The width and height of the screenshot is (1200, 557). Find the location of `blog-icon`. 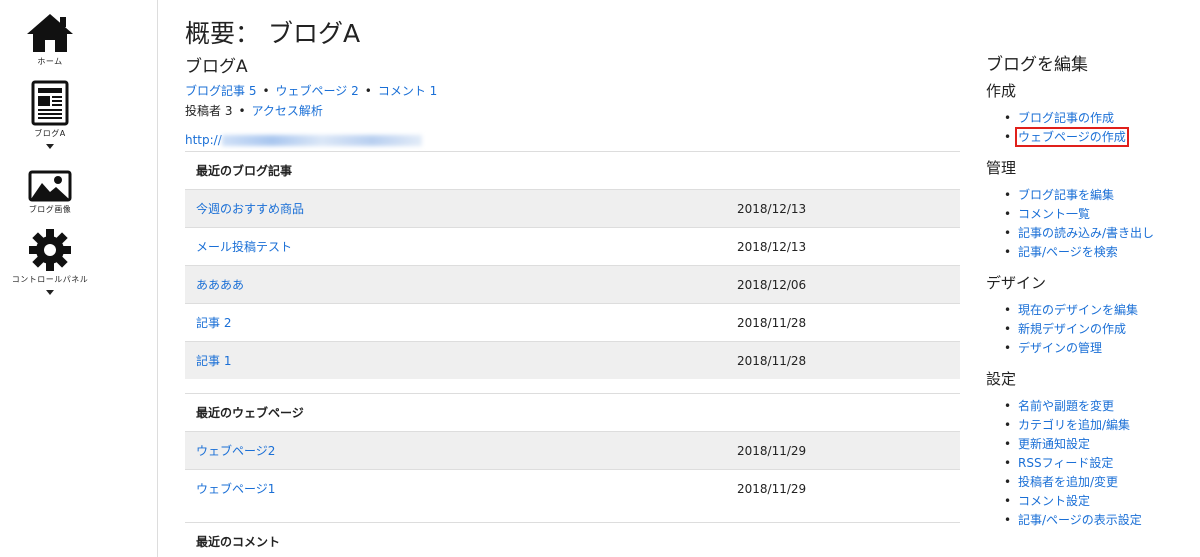

blog-icon is located at coordinates (50, 103).